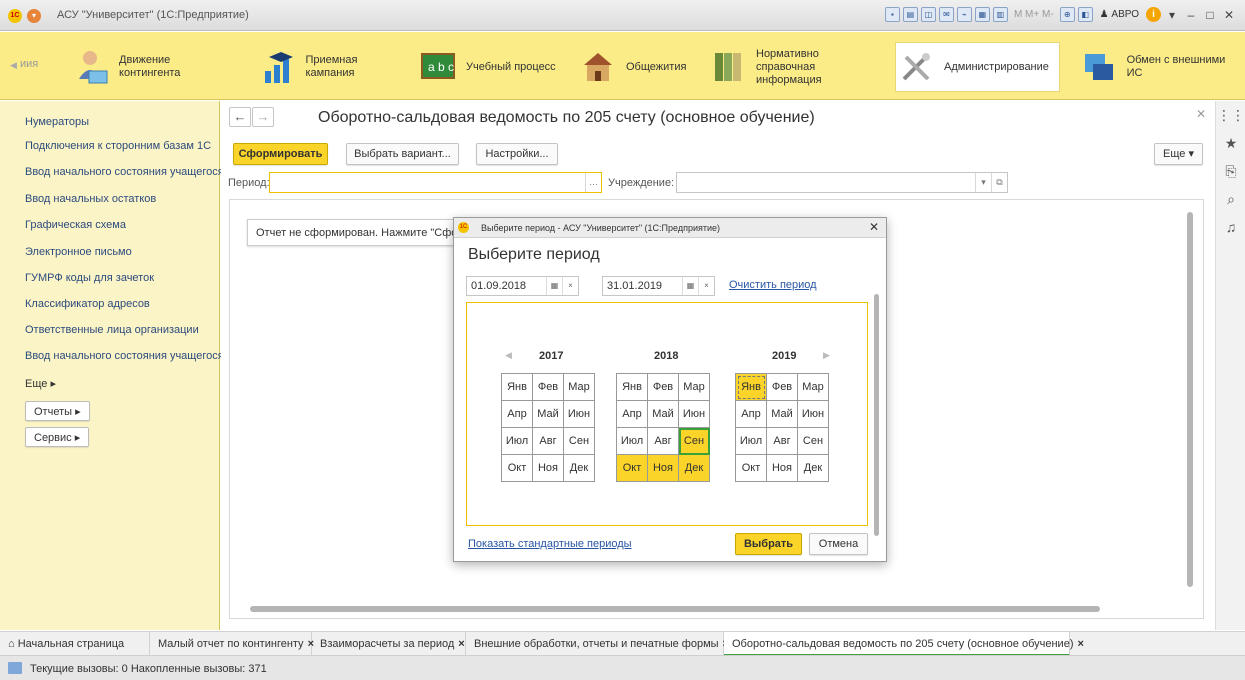 Image resolution: width=1245 pixels, height=680 pixels. Describe the element at coordinates (508, 355) in the screenshot. I see `prev-year-icon: ◀` at that location.